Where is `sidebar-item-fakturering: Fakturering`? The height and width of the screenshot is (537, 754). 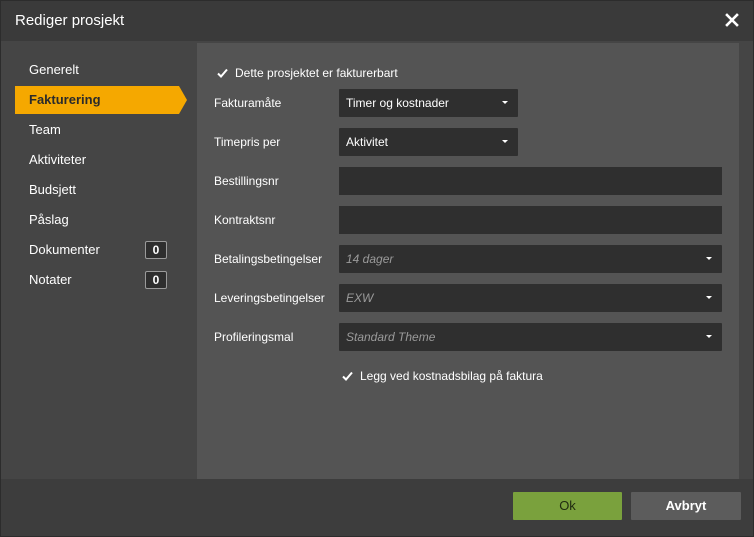
sidebar-item-fakturering: Fakturering is located at coordinates (101, 100).